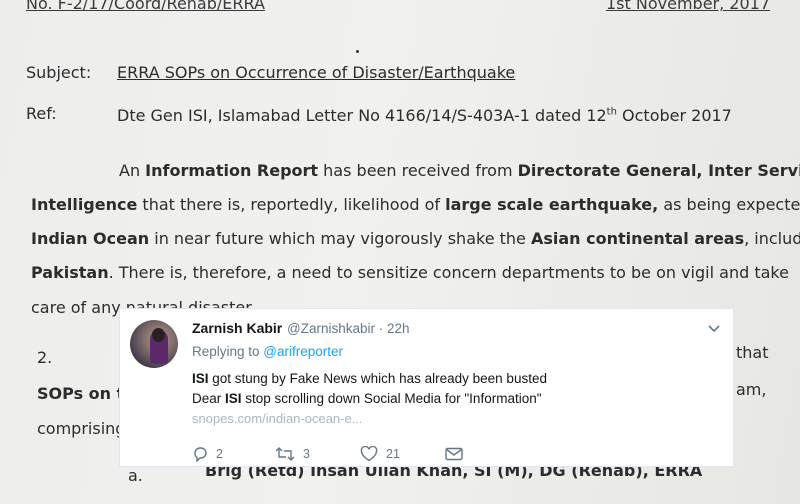 The height and width of the screenshot is (504, 800). Describe the element at coordinates (369, 454) in the screenshot. I see `like-icon` at that location.